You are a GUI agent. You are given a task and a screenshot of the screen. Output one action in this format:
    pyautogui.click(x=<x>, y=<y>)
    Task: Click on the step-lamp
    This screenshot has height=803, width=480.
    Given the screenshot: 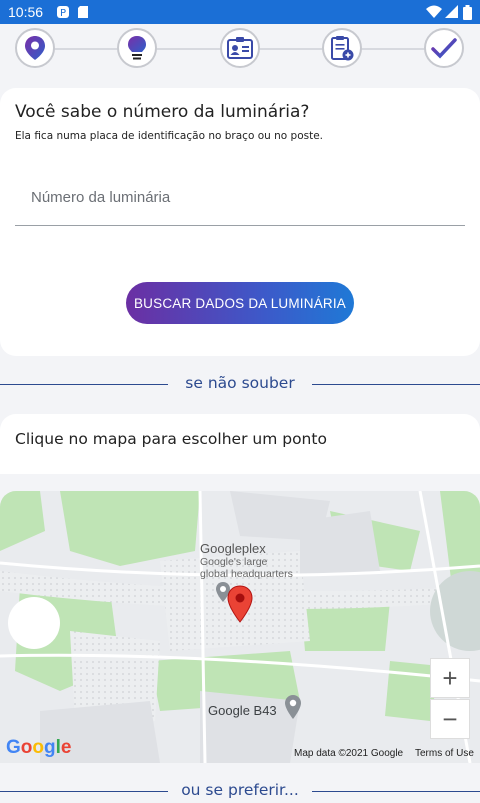 What is the action you would take?
    pyautogui.click(x=137, y=48)
    